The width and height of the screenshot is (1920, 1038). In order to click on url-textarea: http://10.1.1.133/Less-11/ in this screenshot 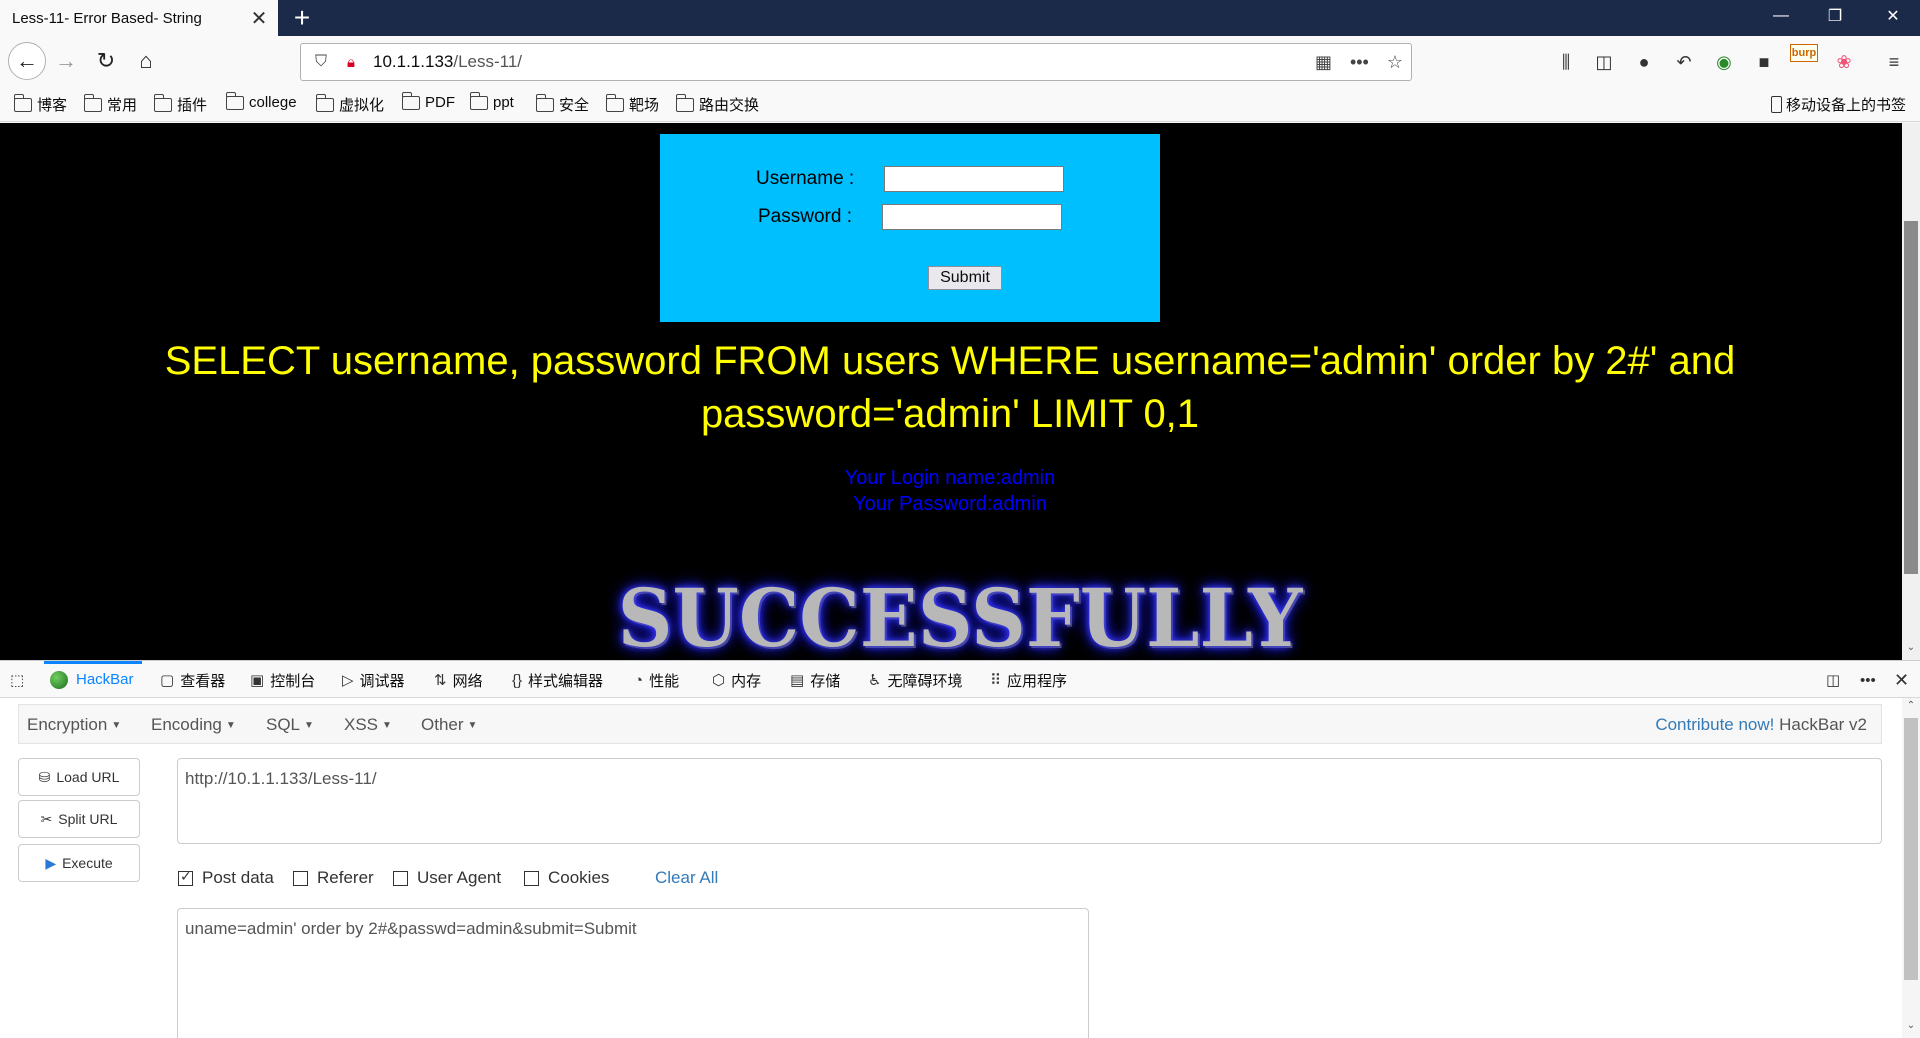, I will do `click(1029, 801)`.